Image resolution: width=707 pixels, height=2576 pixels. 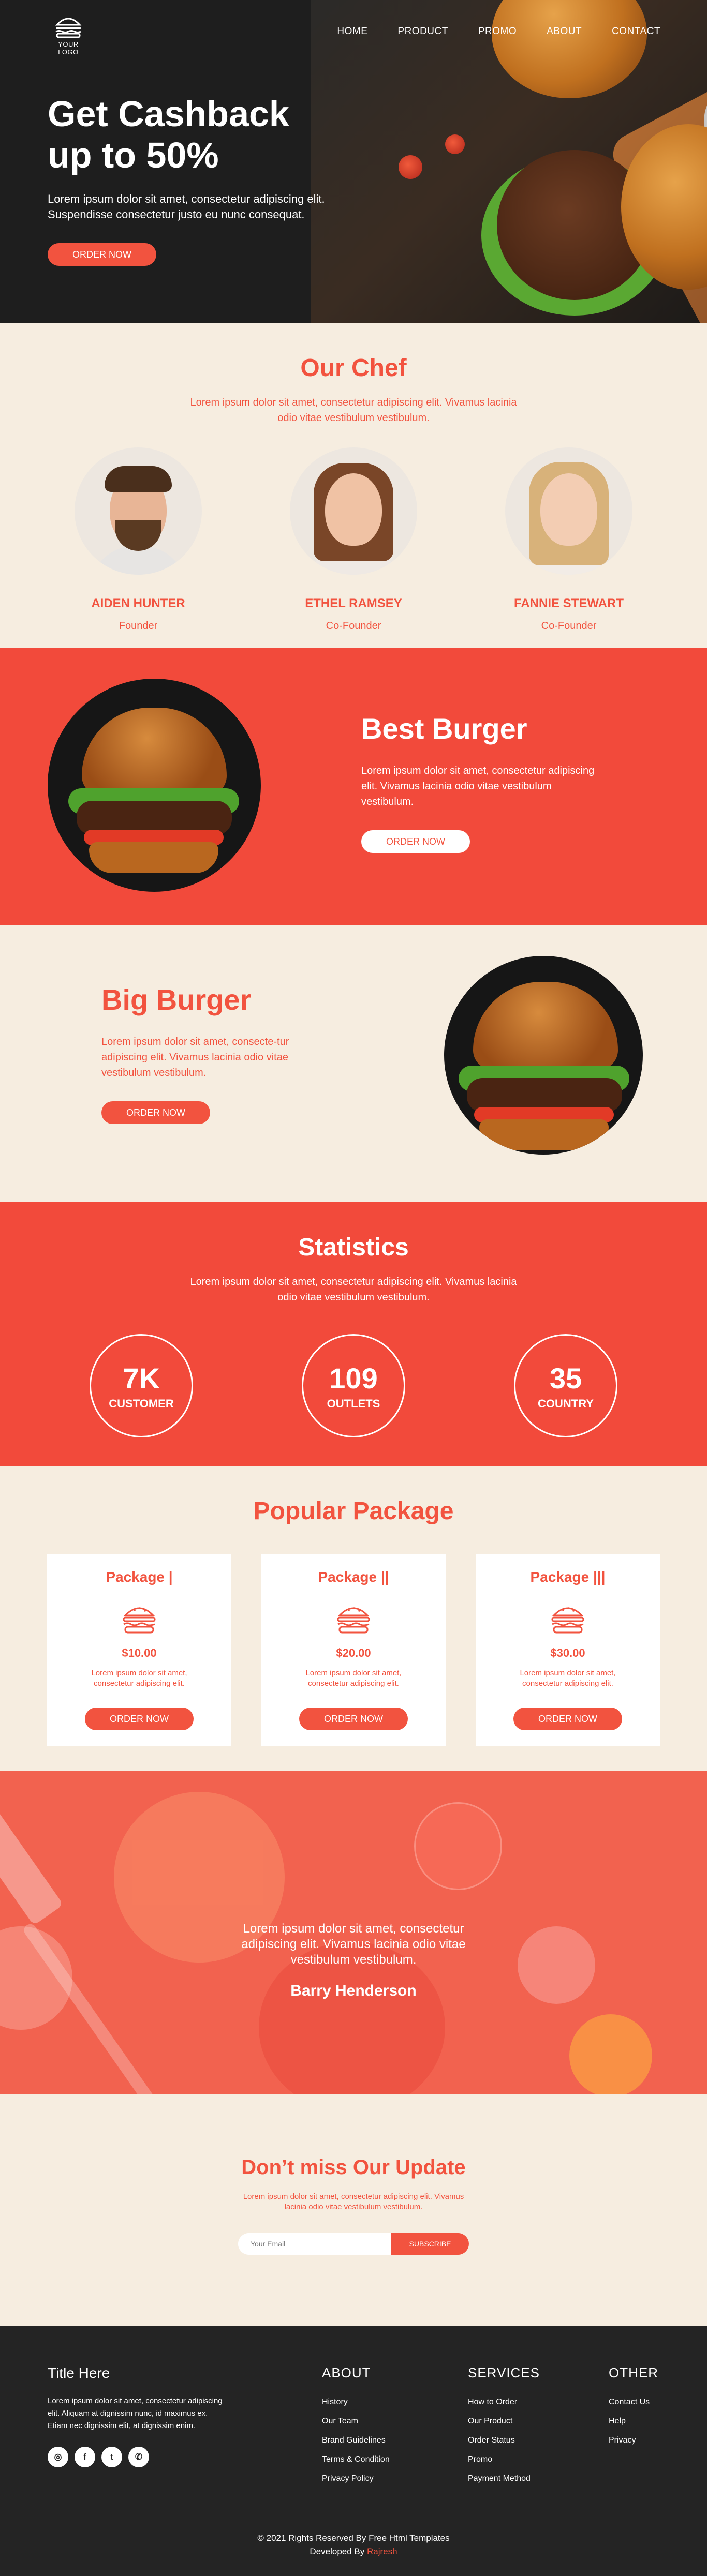 I want to click on footer-link: History, so click(x=356, y=2402).